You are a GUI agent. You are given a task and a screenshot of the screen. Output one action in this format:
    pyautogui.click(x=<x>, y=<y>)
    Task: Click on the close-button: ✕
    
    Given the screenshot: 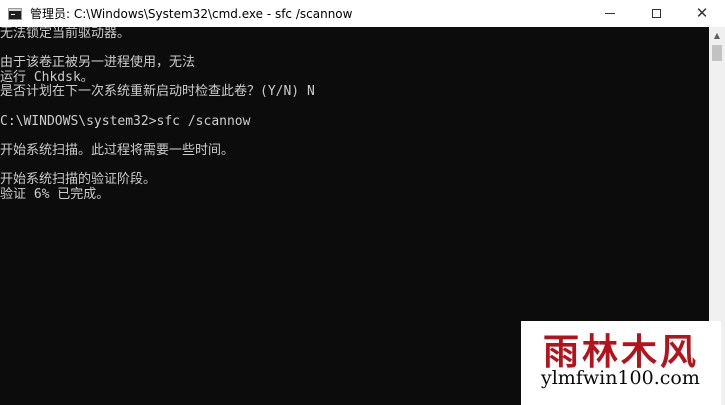 What is the action you would take?
    pyautogui.click(x=702, y=13)
    